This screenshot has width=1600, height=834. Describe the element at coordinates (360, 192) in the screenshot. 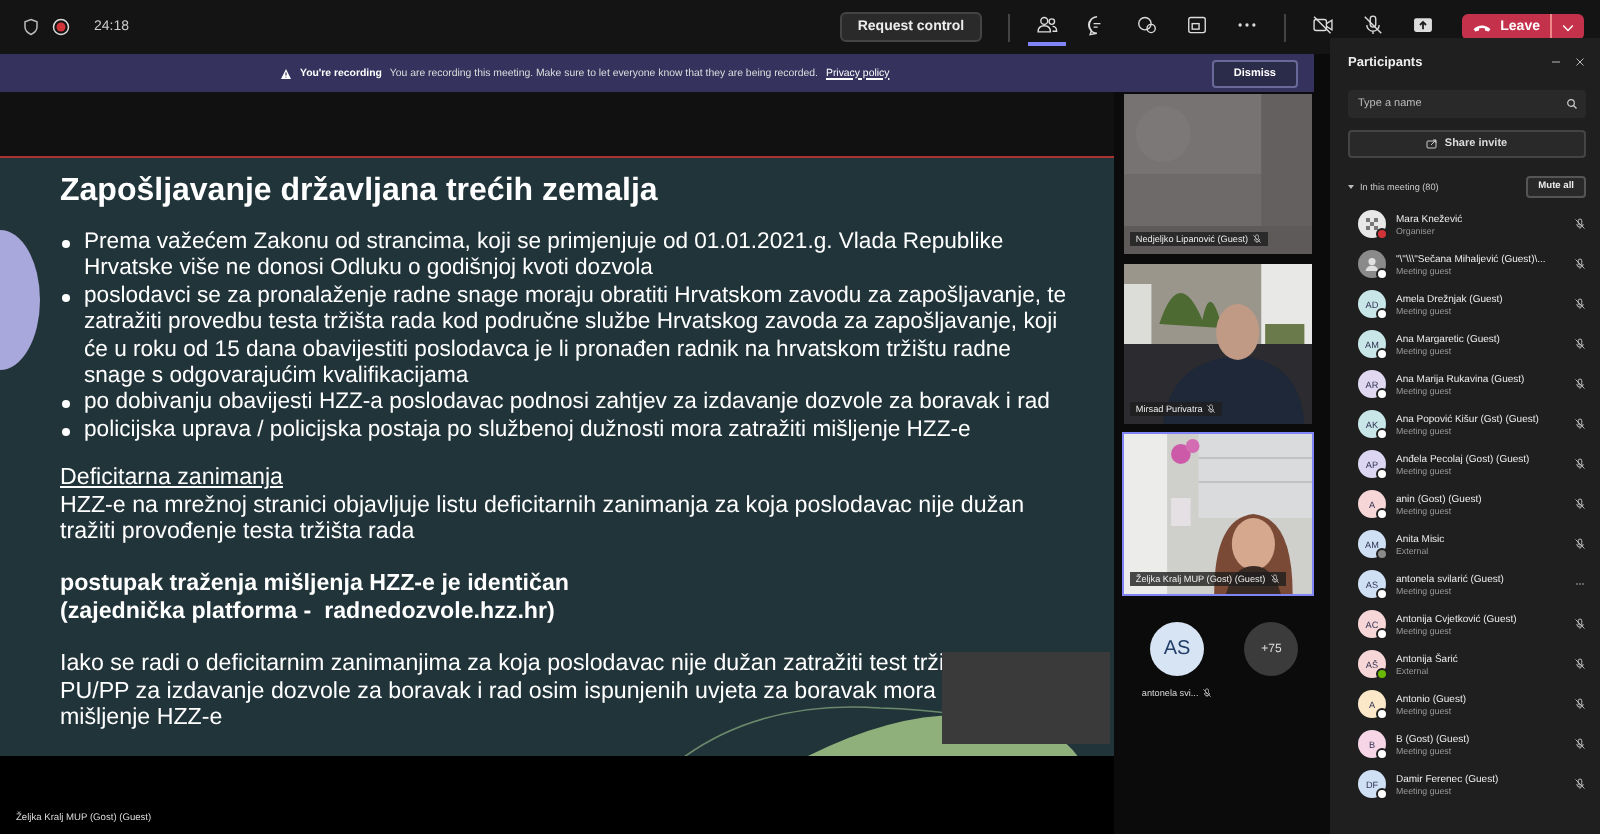

I see `slide-title: Zapošljavanje državljana trećih zemalja` at that location.